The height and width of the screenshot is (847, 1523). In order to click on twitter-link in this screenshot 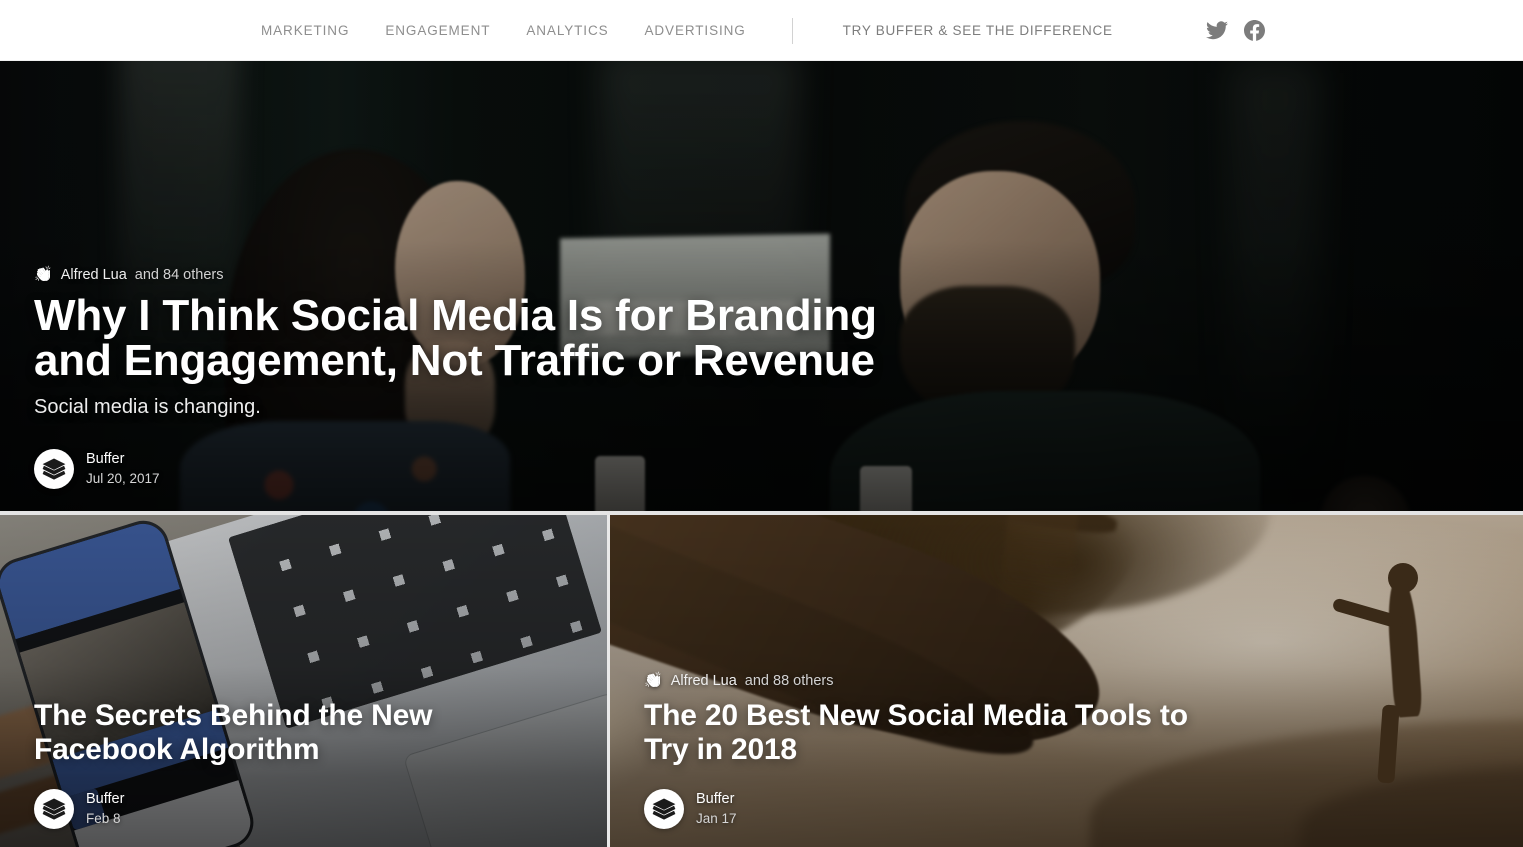, I will do `click(1217, 30)`.